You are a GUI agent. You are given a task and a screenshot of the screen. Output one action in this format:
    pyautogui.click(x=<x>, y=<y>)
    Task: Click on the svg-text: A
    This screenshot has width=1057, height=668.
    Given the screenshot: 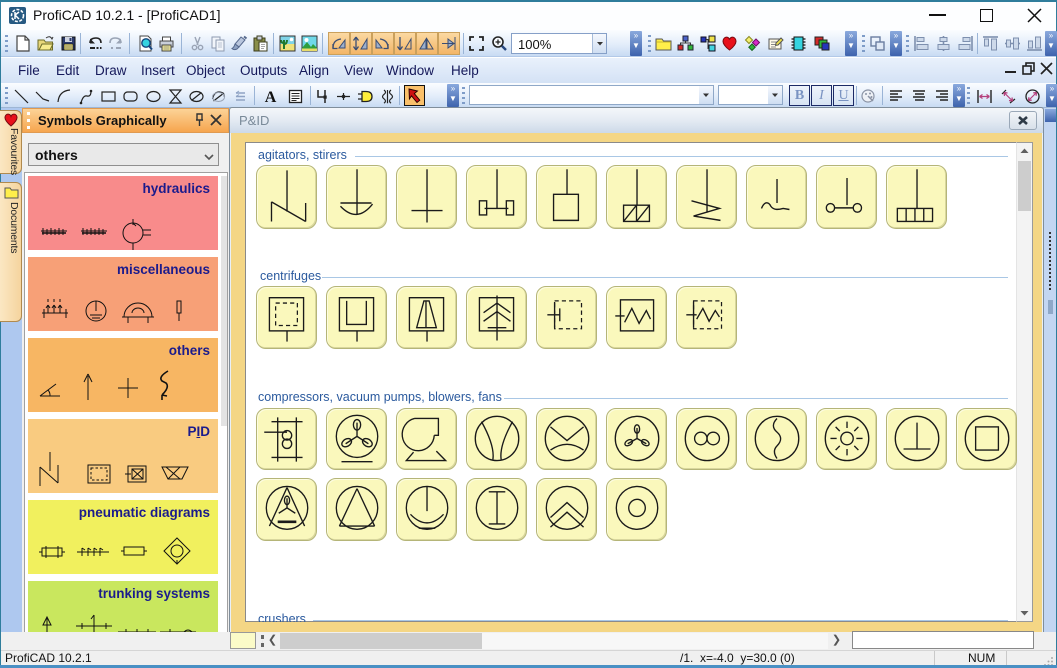 What is the action you would take?
    pyautogui.click(x=271, y=97)
    